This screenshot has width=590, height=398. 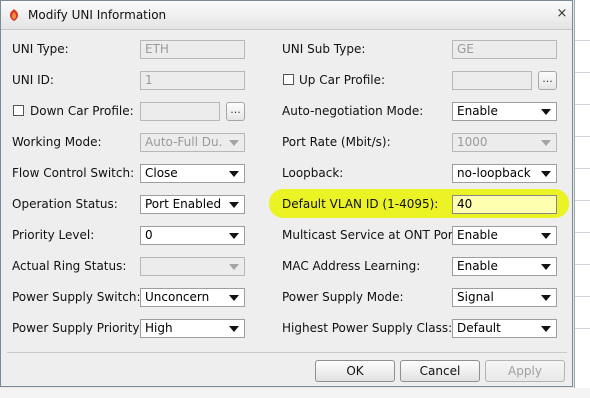 What do you see at coordinates (192, 297) in the screenshot?
I see `power-supply-switch-select: Unconcern` at bounding box center [192, 297].